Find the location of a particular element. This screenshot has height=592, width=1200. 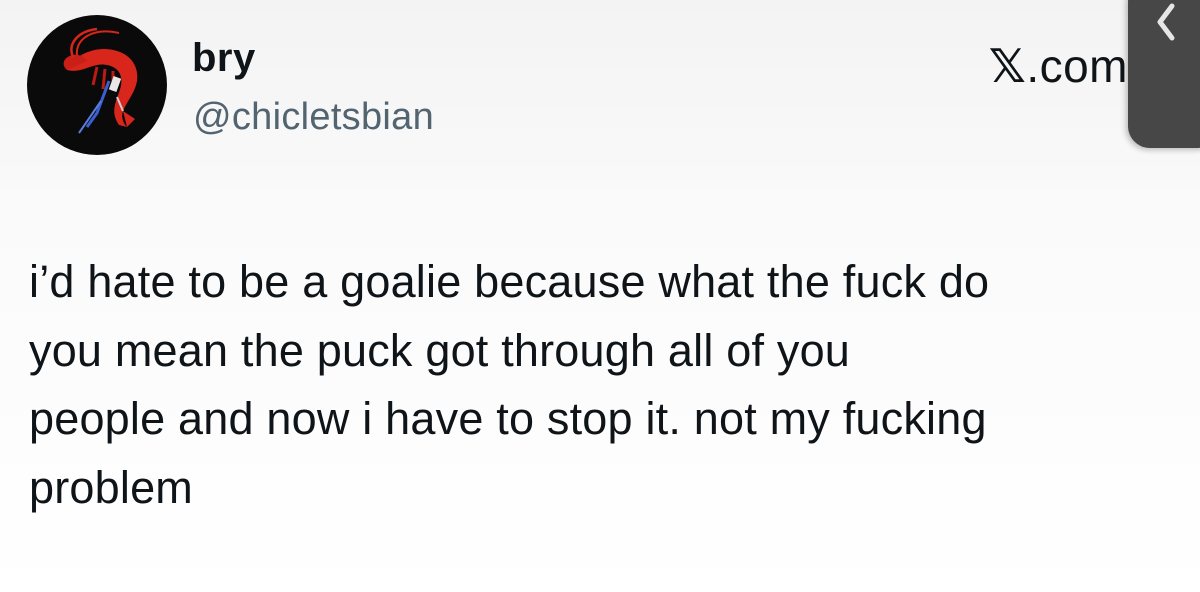

avatar is located at coordinates (97, 85).